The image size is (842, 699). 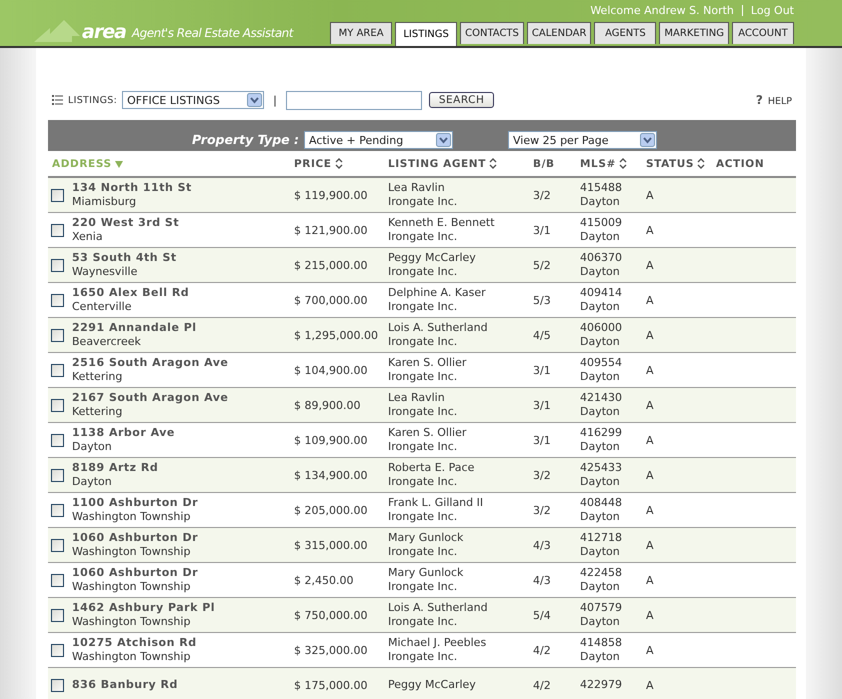 I want to click on mls-number: 406000, so click(x=601, y=328).